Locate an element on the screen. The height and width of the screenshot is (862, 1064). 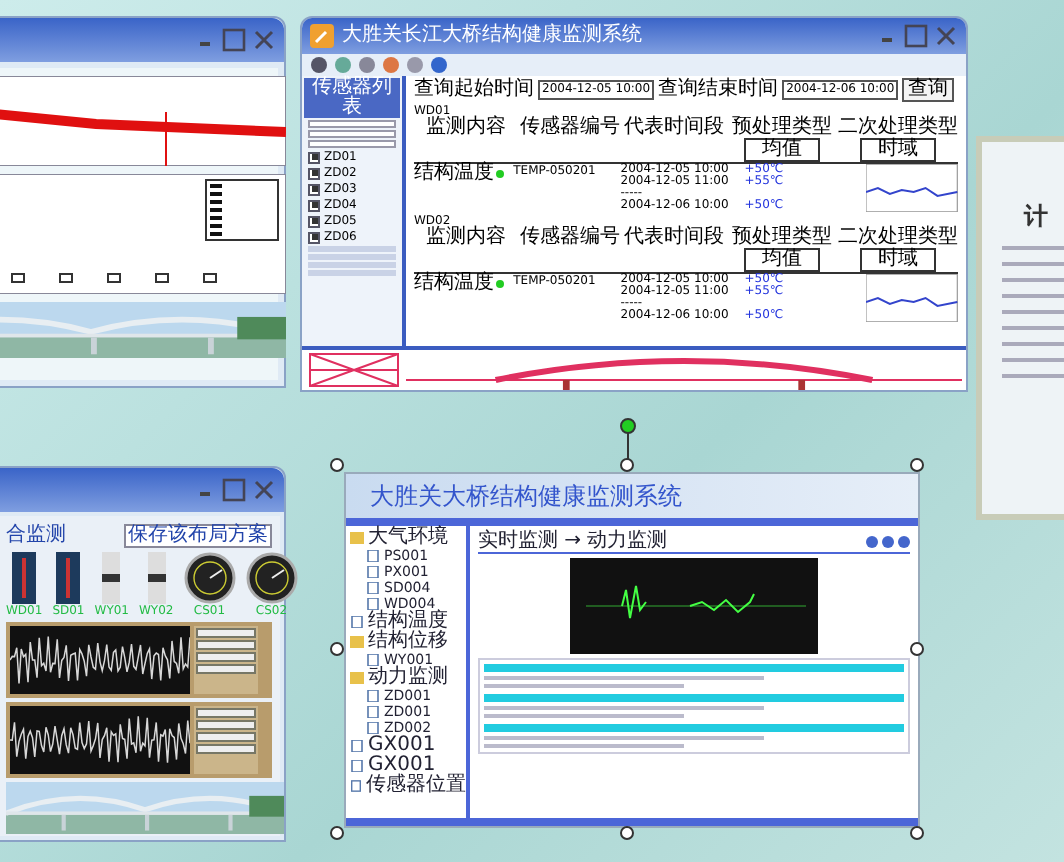
section-heading: 合监测 is located at coordinates (36, 536).